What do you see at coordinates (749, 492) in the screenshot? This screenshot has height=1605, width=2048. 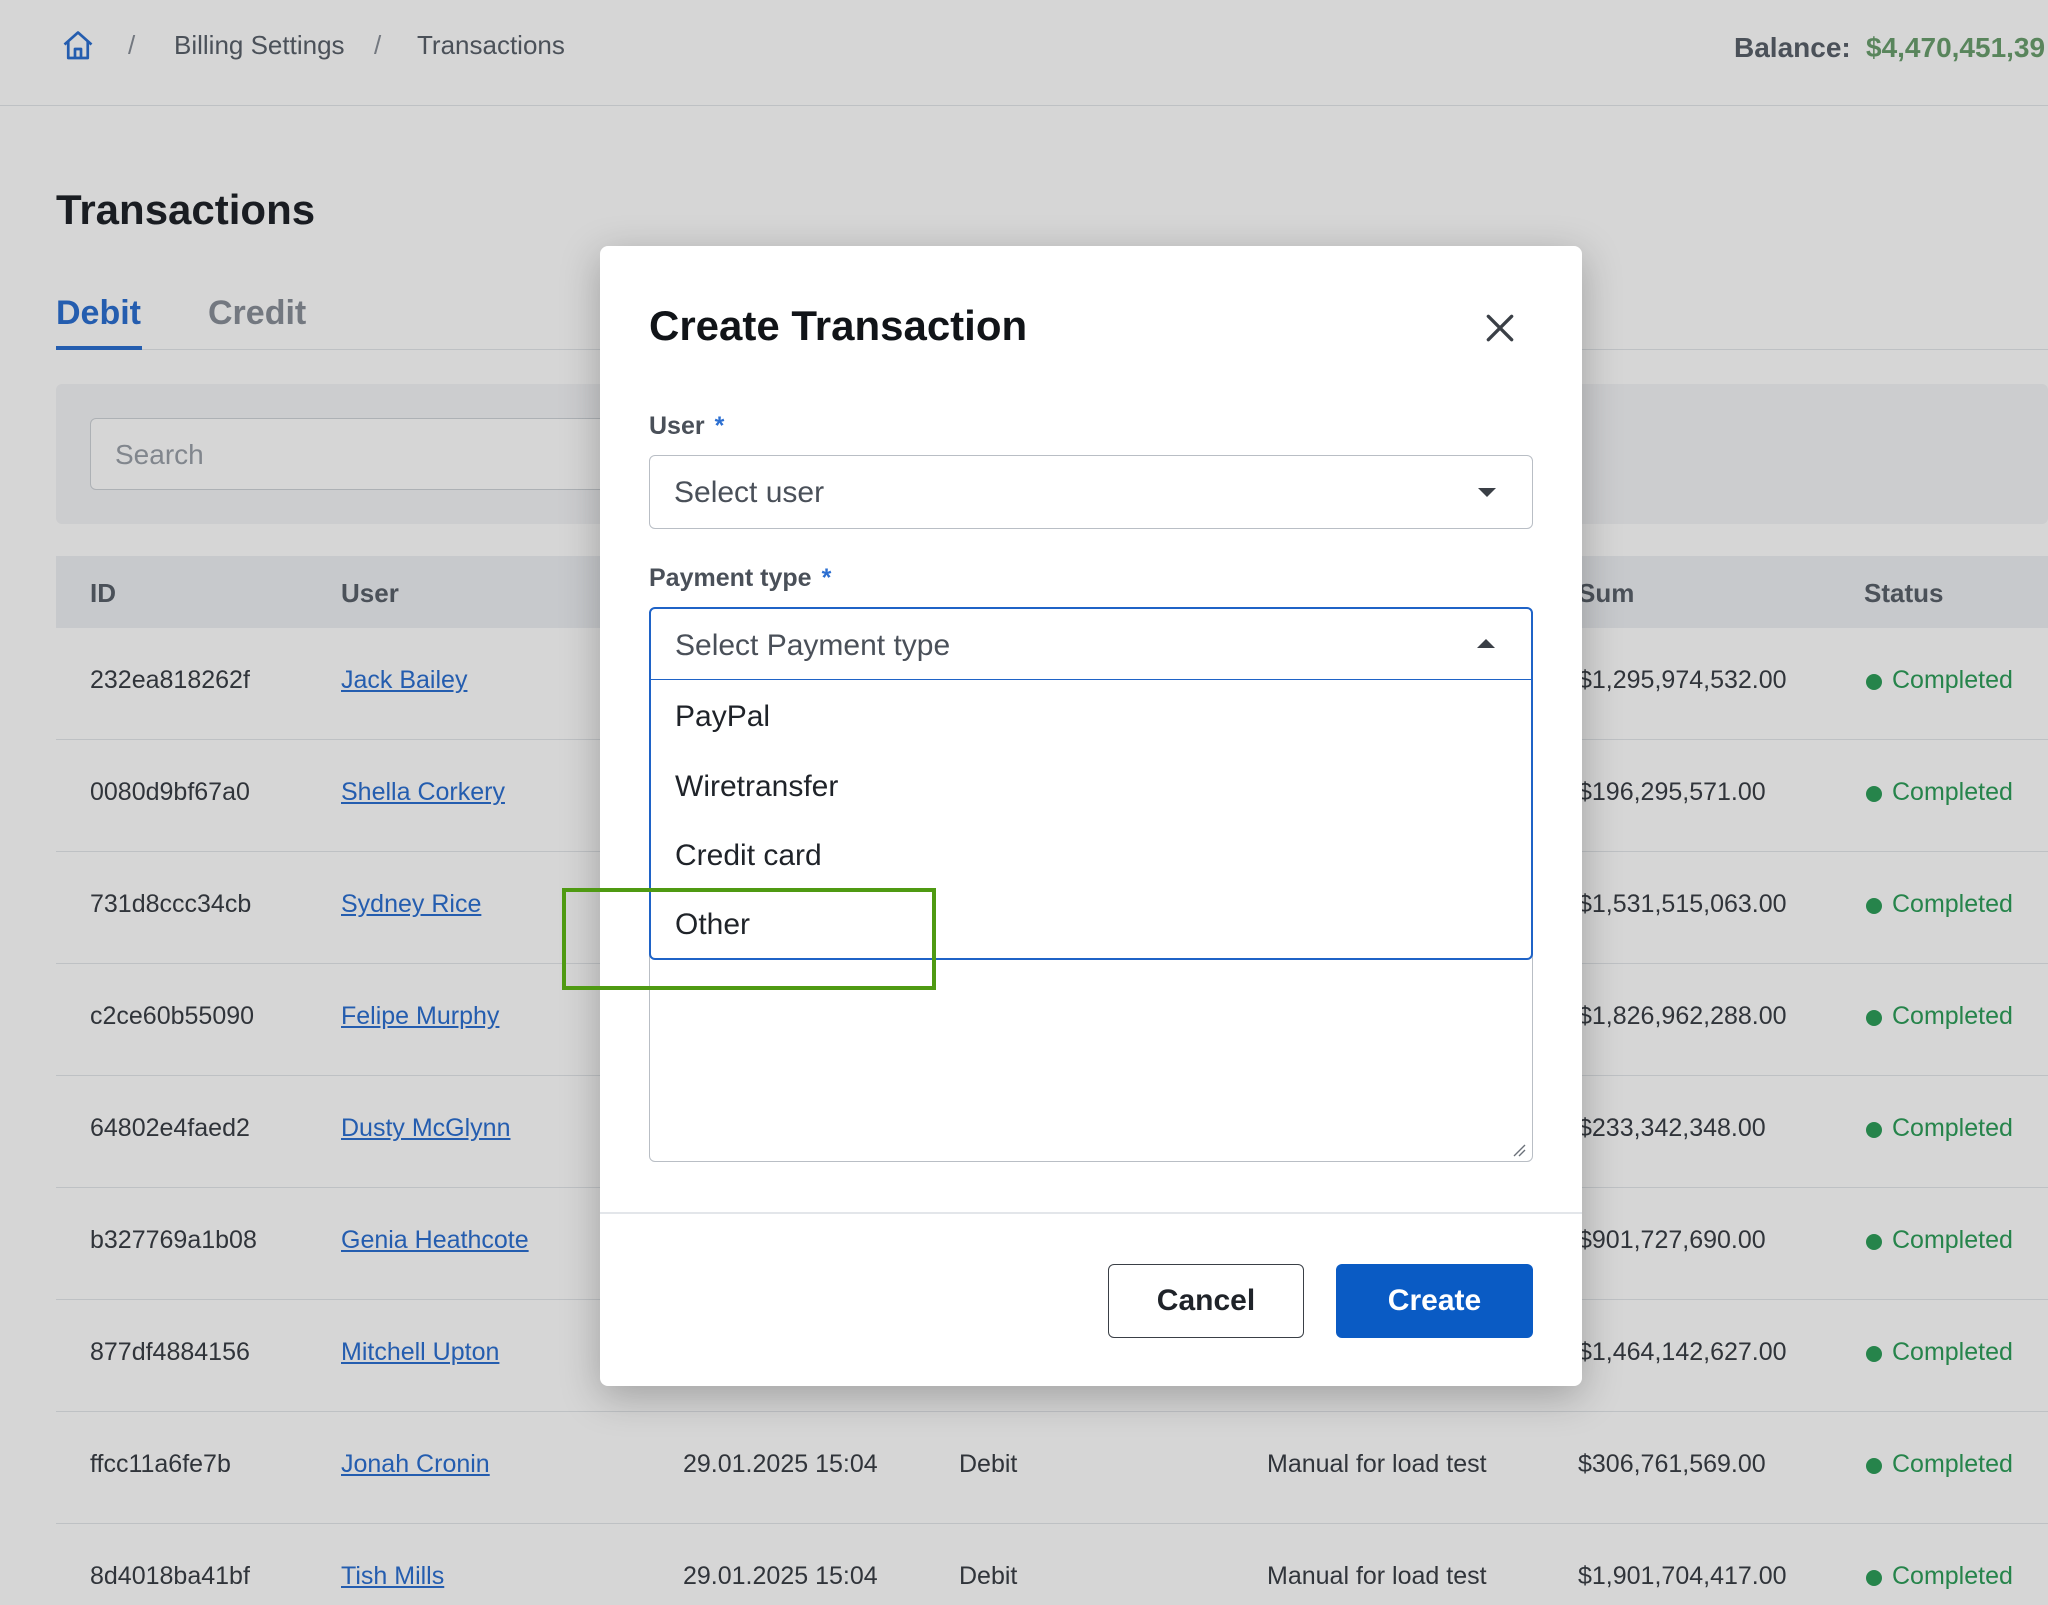 I see `user-select-placeholder: Select user` at bounding box center [749, 492].